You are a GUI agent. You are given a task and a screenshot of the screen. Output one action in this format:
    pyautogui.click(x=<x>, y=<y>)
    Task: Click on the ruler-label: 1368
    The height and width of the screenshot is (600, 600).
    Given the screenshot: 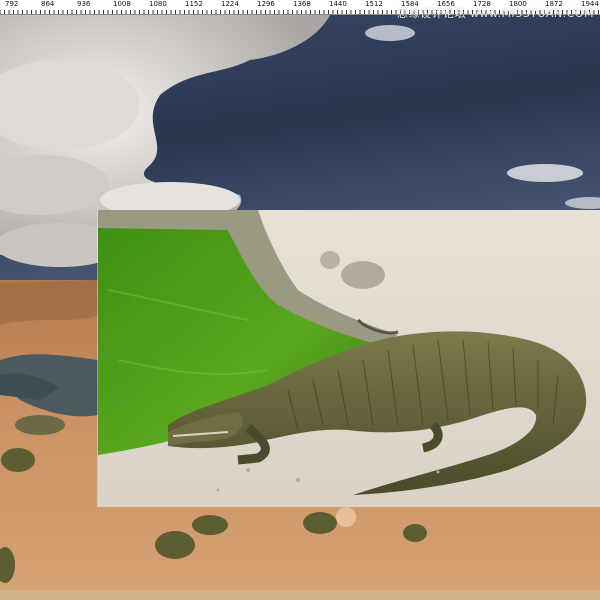 What is the action you would take?
    pyautogui.click(x=302, y=4)
    